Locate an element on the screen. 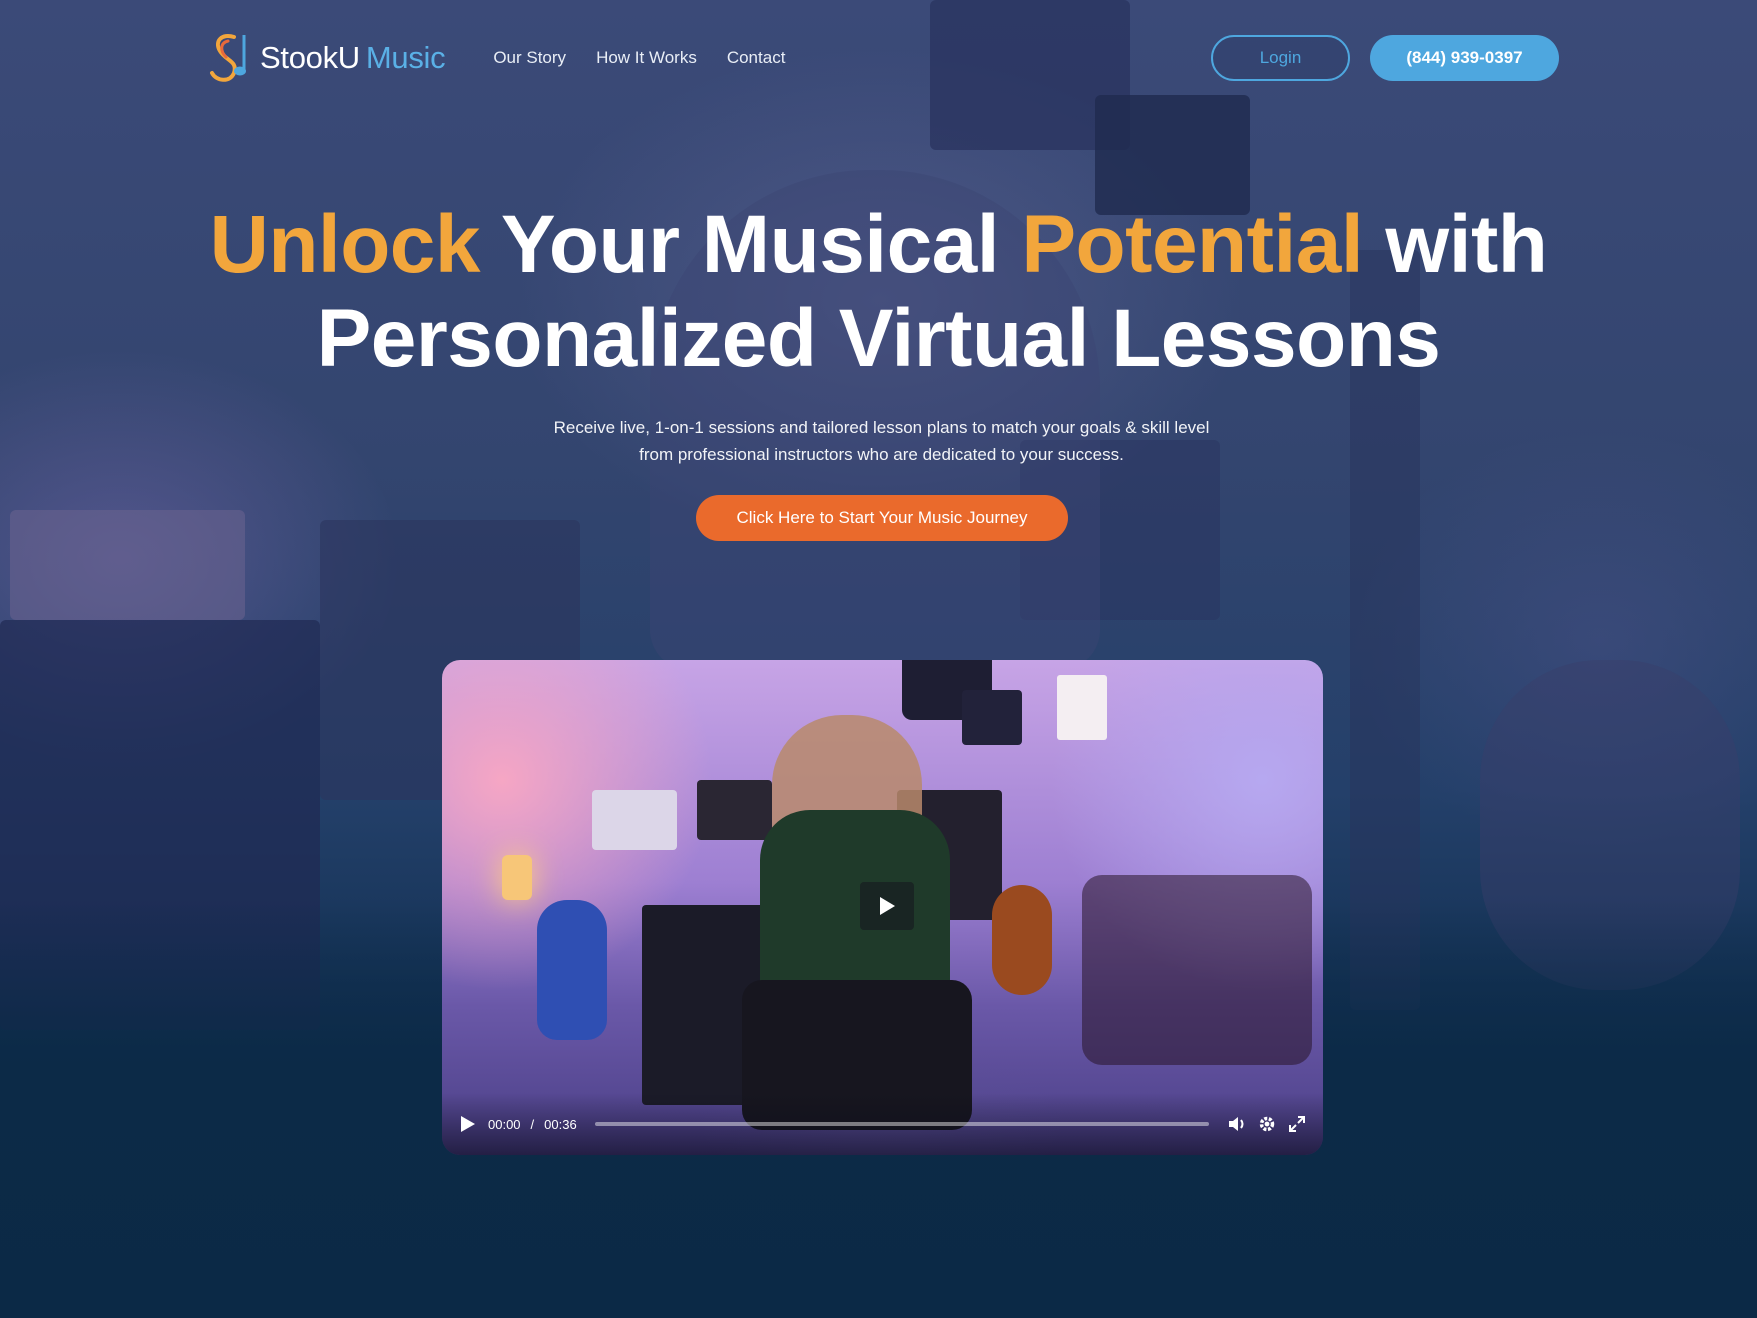  stooku-s-note-logo-icon is located at coordinates (228, 58).